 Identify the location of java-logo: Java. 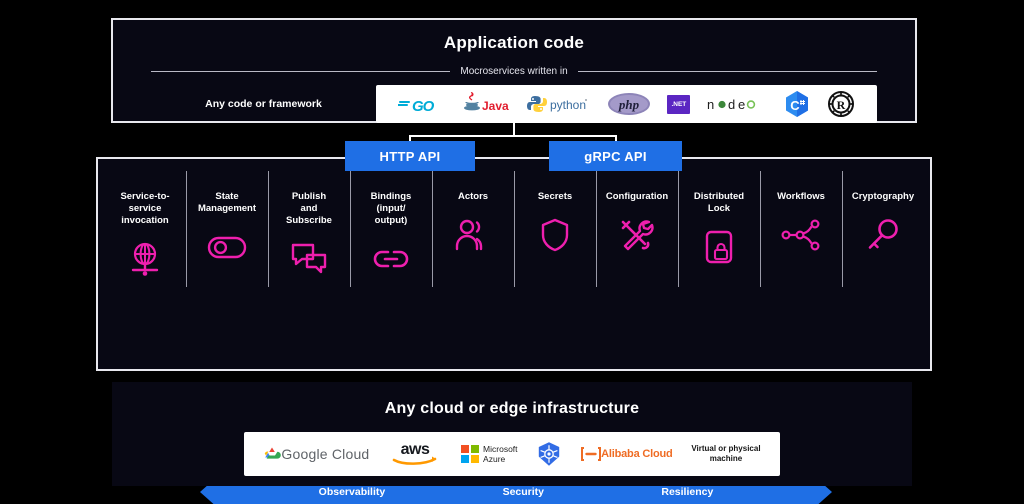
(485, 104).